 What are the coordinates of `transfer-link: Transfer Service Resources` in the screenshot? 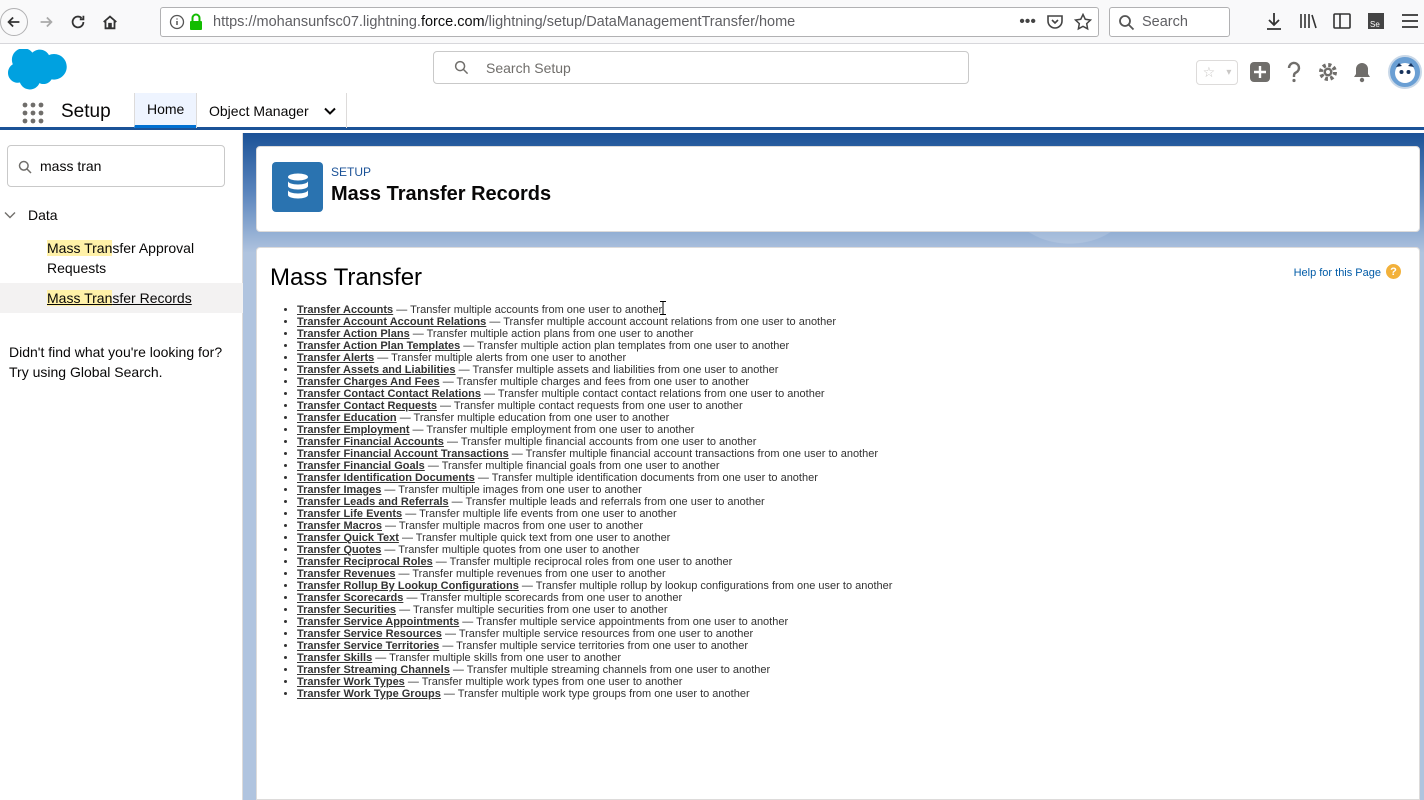 It's located at (369, 634).